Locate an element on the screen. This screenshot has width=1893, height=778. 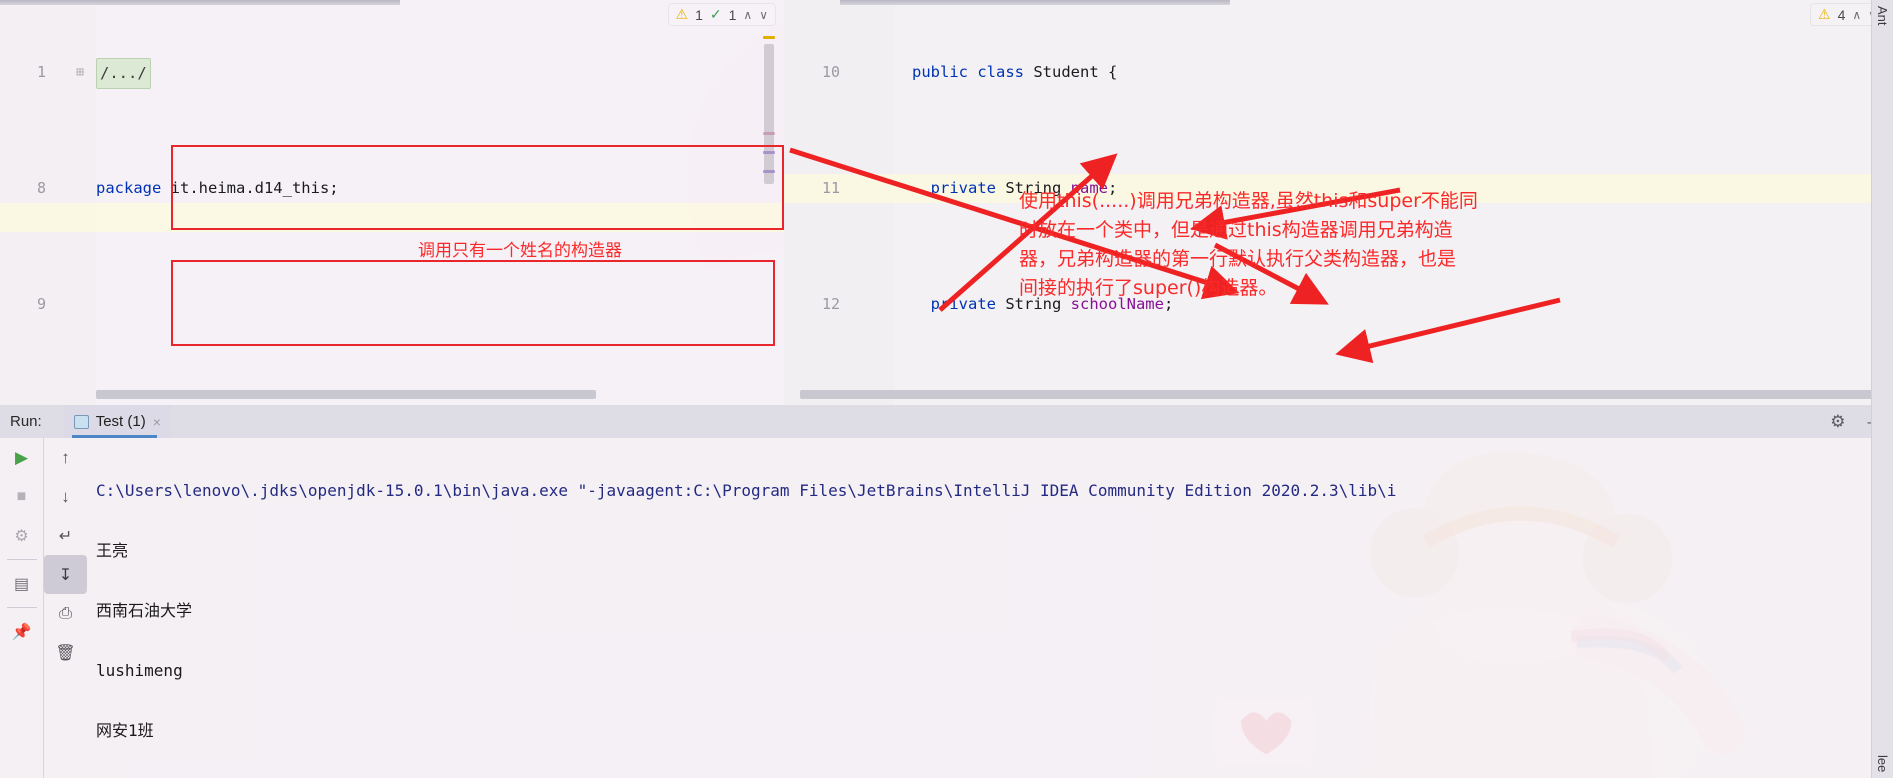
run-tab-test: Test (1) × is located at coordinates (117, 421).